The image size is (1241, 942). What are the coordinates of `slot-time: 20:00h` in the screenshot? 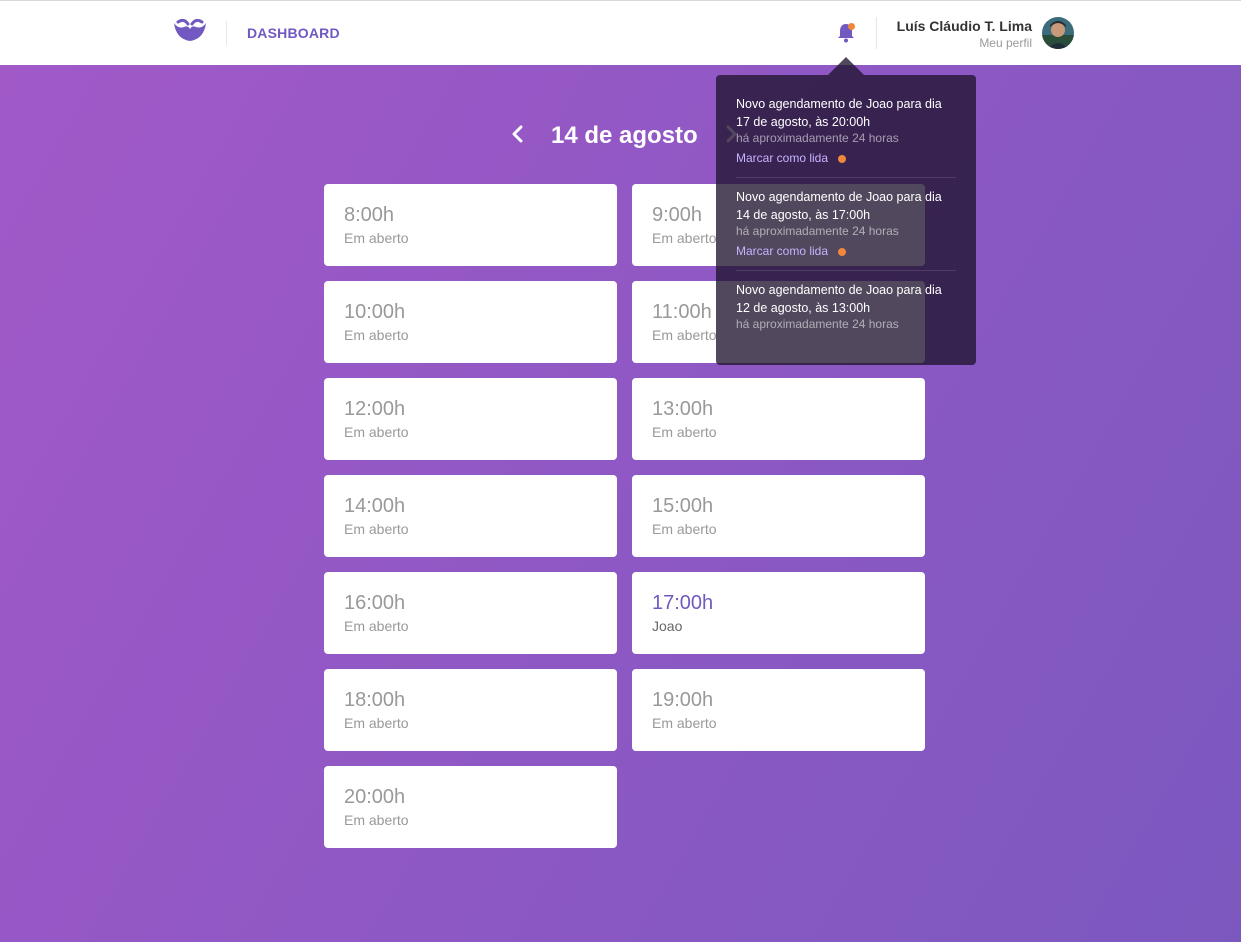 It's located at (375, 797).